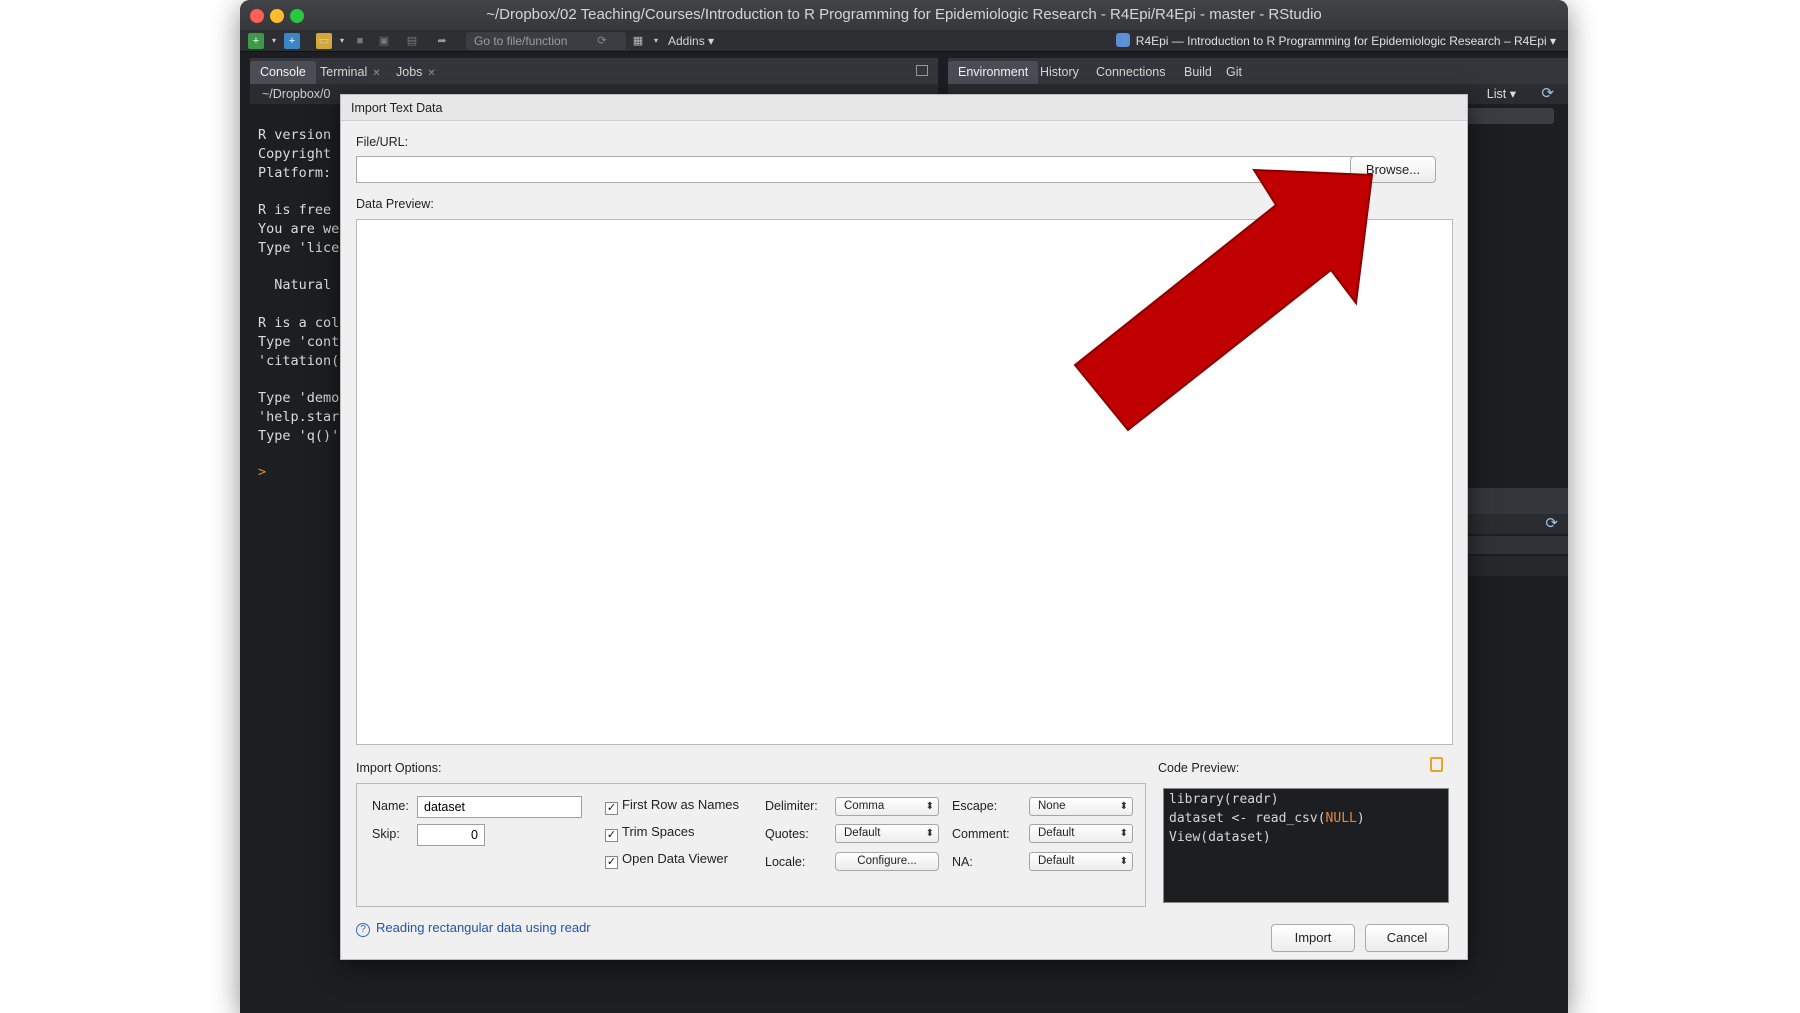 This screenshot has height=1013, width=1800. Describe the element at coordinates (1199, 768) in the screenshot. I see `code-preview-label: Code Preview:` at that location.